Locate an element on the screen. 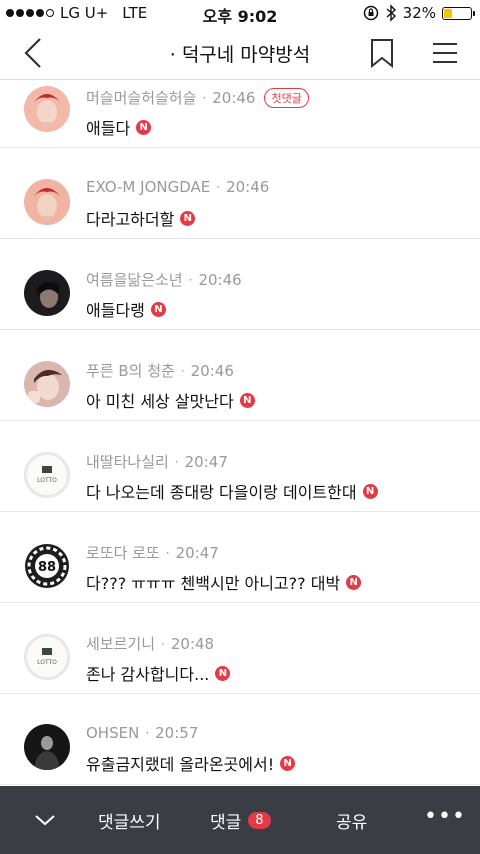  comment-text: 애들다랭 is located at coordinates (115, 310).